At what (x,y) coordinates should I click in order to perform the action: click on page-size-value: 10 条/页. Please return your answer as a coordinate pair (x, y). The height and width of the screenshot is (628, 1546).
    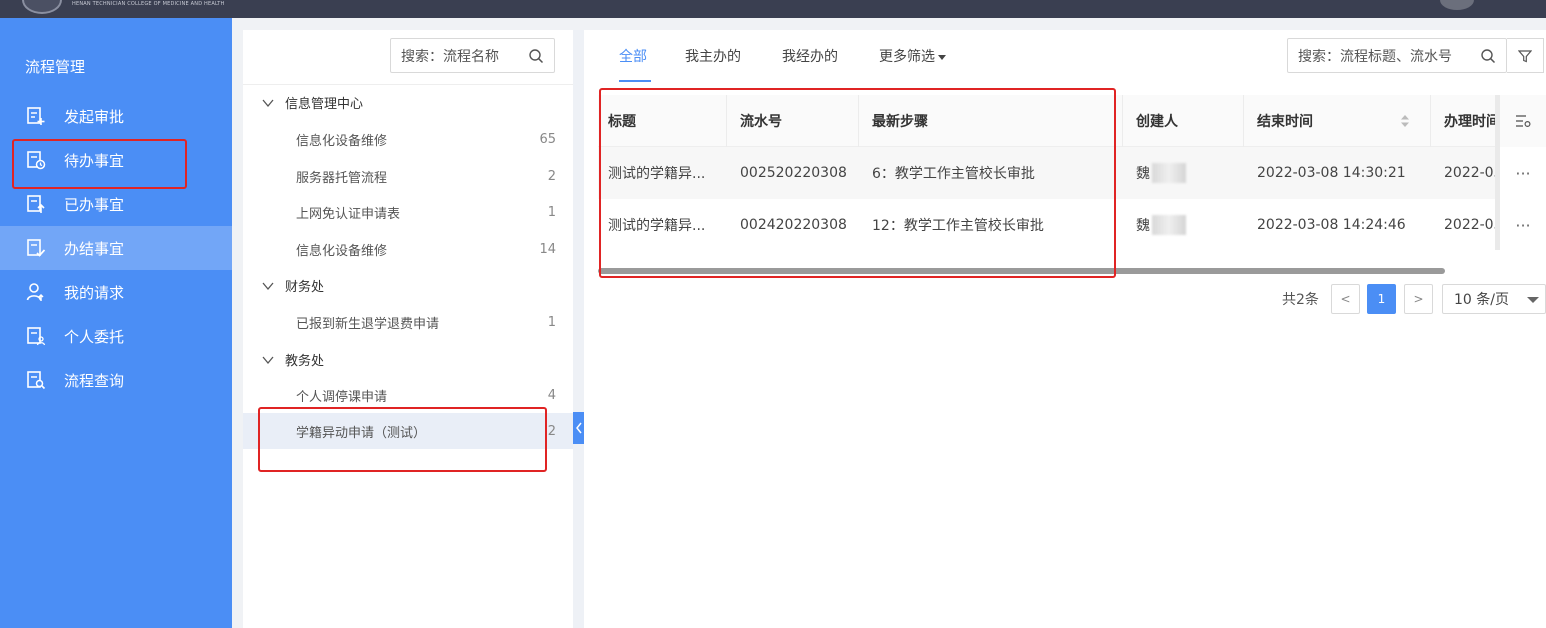
    Looking at the image, I should click on (1481, 300).